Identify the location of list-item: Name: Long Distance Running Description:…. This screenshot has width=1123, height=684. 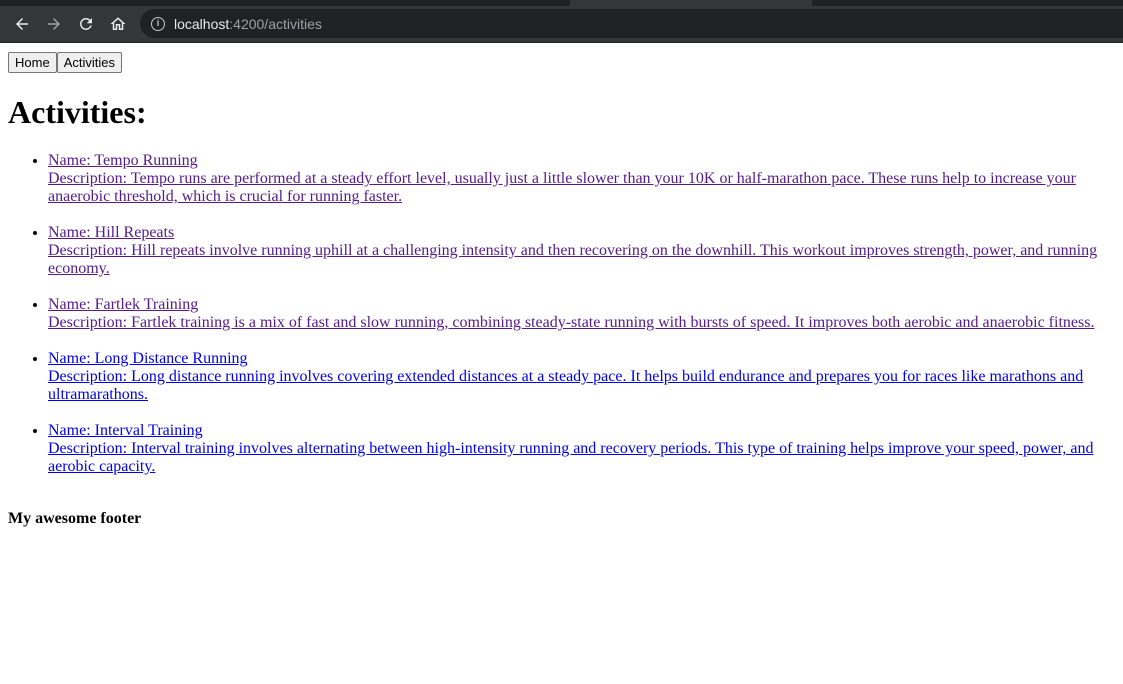
(581, 377).